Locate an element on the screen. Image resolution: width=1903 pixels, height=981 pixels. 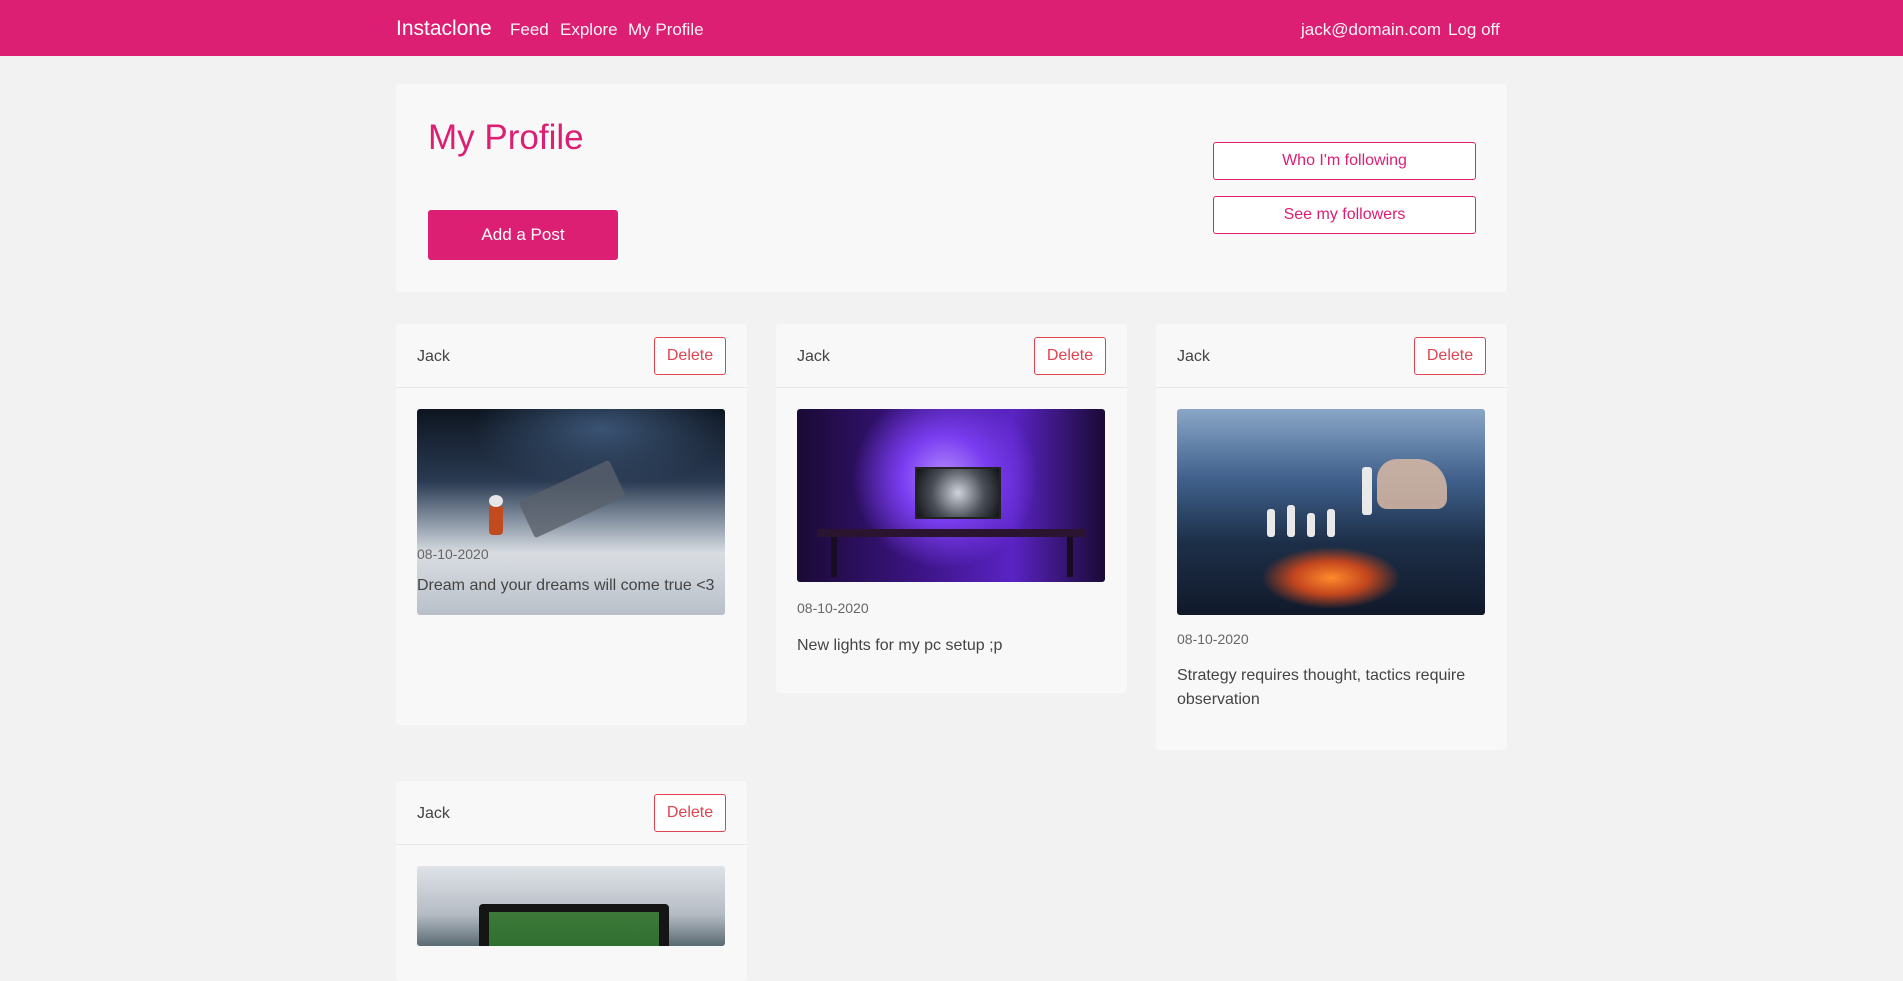
followers-button: See my followers is located at coordinates (1344, 215).